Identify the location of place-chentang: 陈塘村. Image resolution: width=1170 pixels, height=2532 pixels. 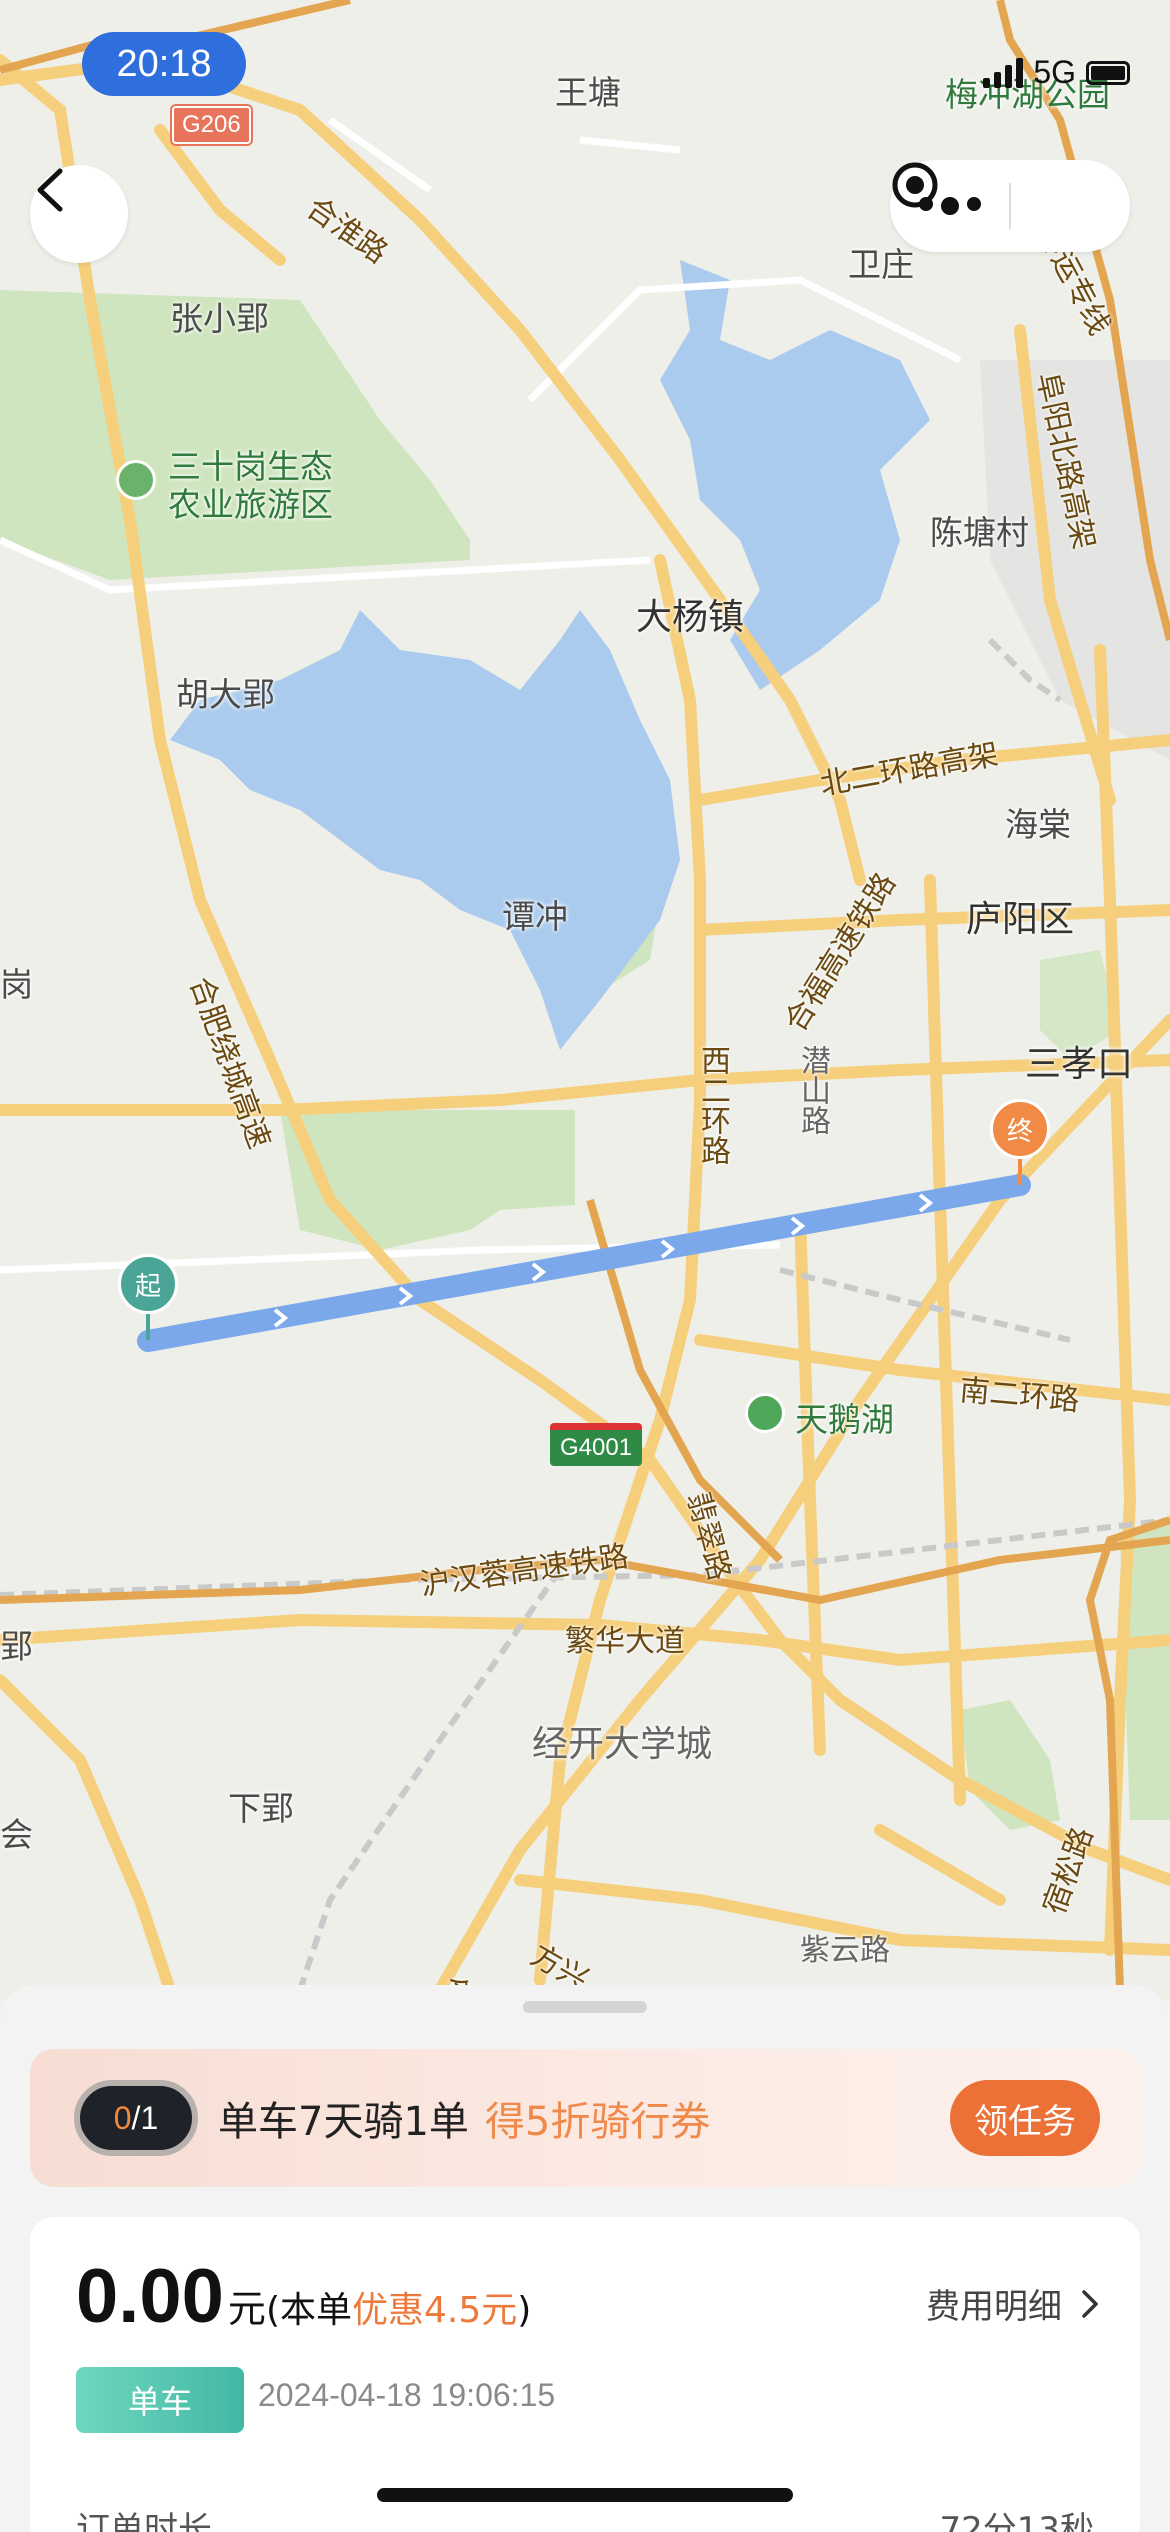
(979, 532).